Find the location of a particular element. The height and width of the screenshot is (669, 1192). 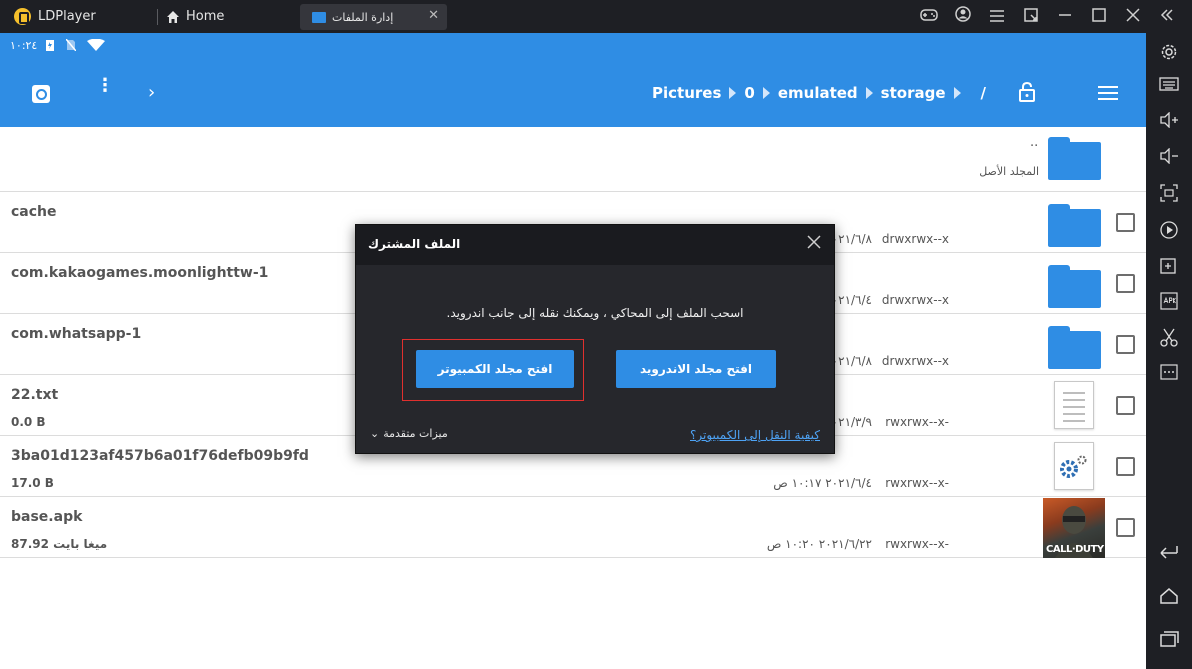

advanced-features-label: ميزات متقدمة is located at coordinates (415, 433).